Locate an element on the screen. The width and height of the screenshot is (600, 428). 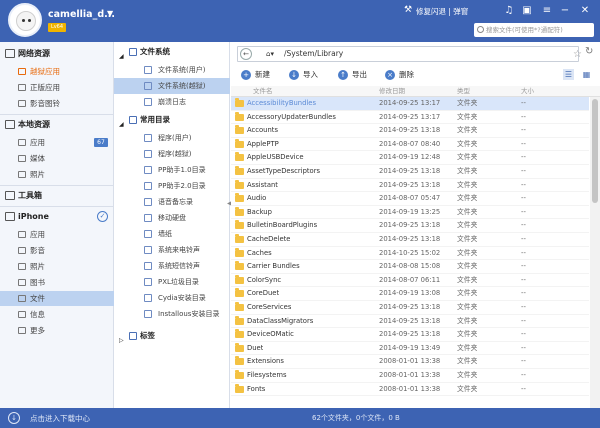
delete-button: × 删除 is located at coordinates (399, 75).